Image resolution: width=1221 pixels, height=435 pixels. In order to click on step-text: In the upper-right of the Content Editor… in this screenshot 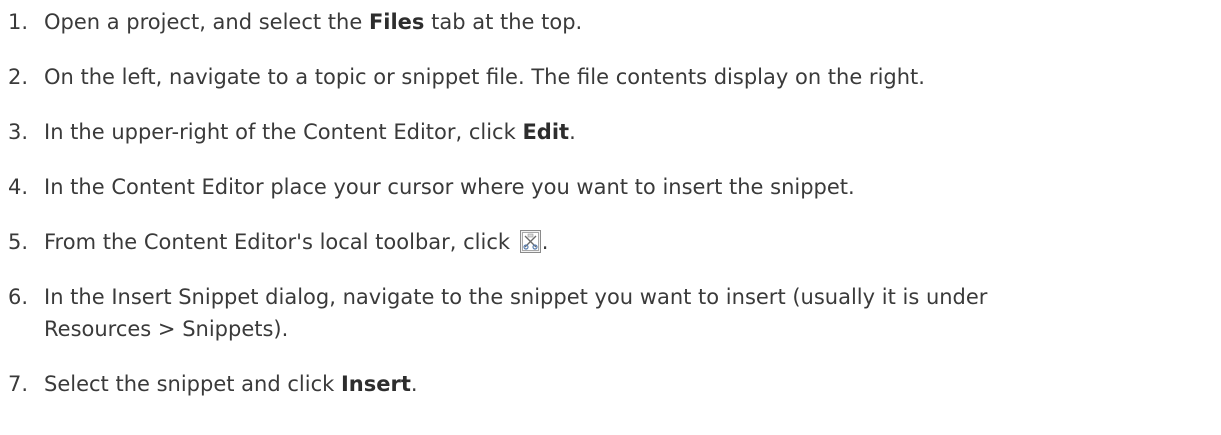, I will do `click(283, 132)`.